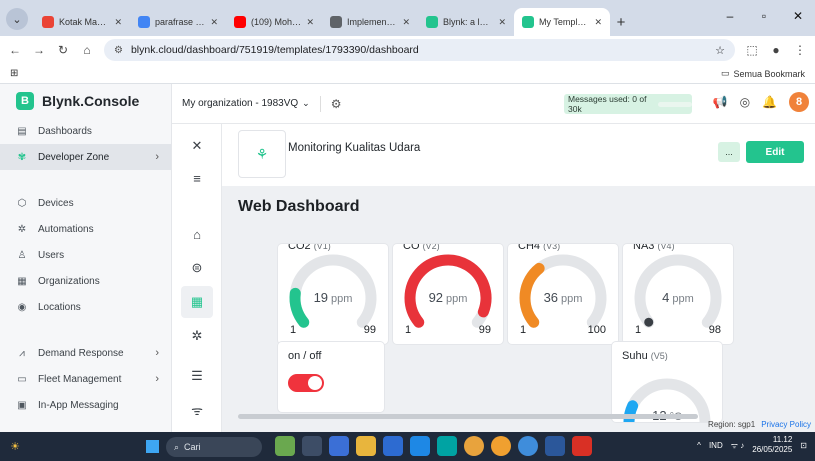  What do you see at coordinates (312, 446) in the screenshot?
I see `task-view-icon` at bounding box center [312, 446].